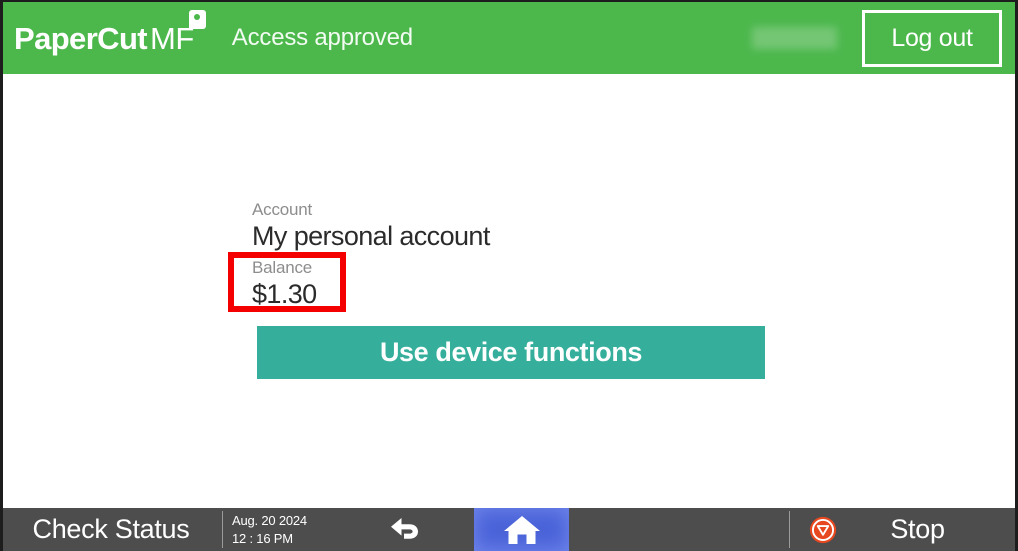 This screenshot has height=551, width=1018. What do you see at coordinates (322, 37) in the screenshot?
I see `access-status-text: Access approved` at bounding box center [322, 37].